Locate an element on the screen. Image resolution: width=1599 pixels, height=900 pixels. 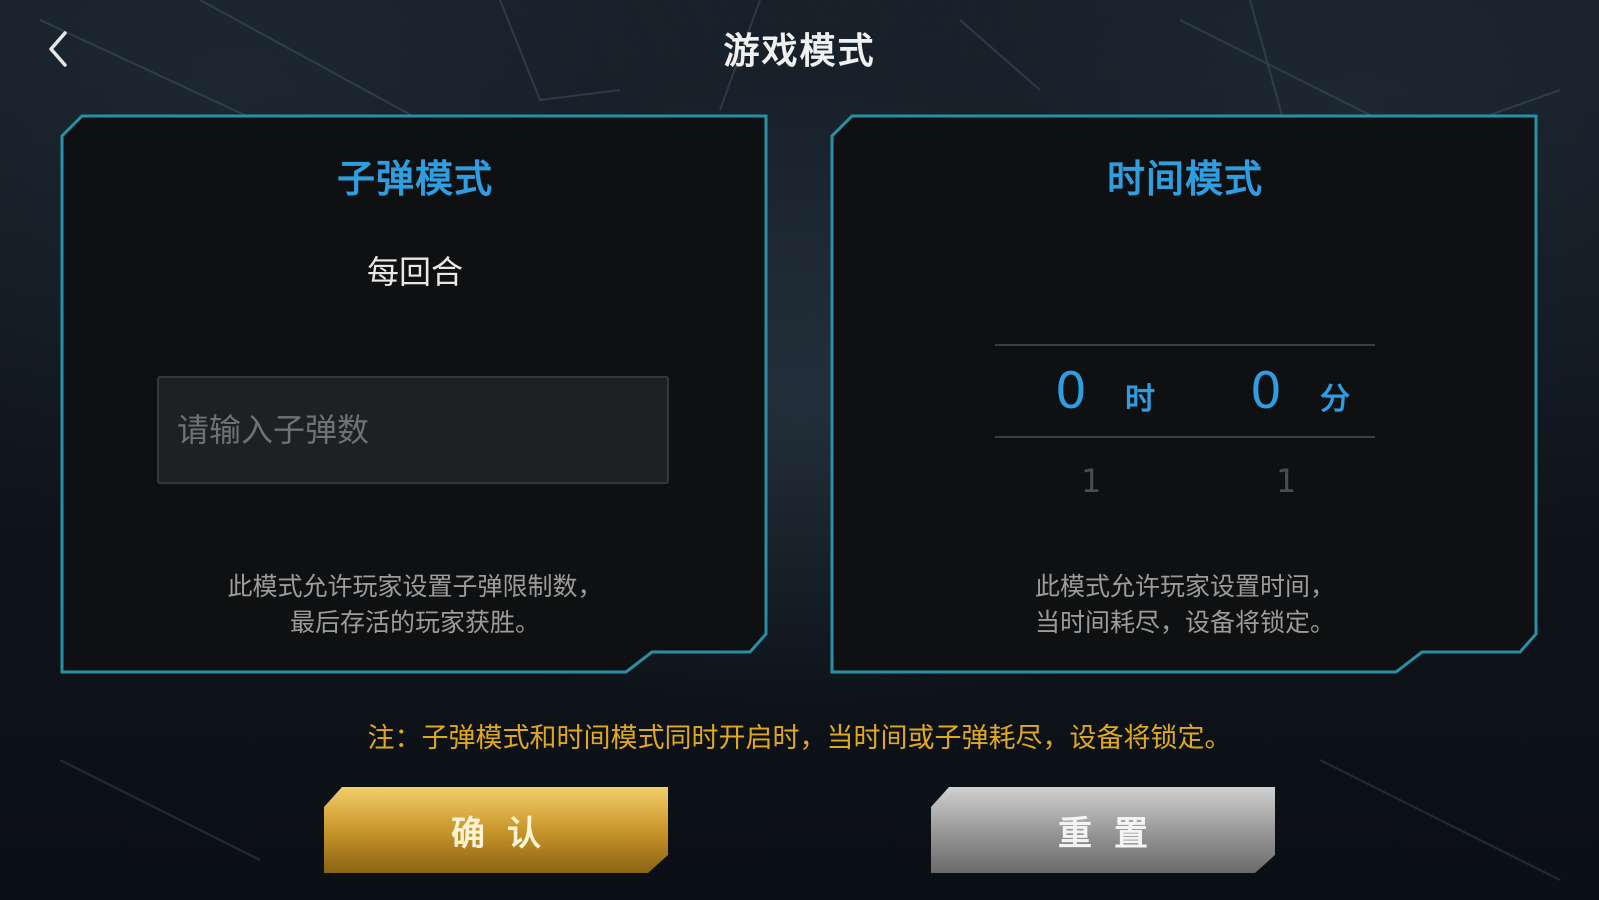
minutes-value: 0 is located at coordinates (1266, 391).